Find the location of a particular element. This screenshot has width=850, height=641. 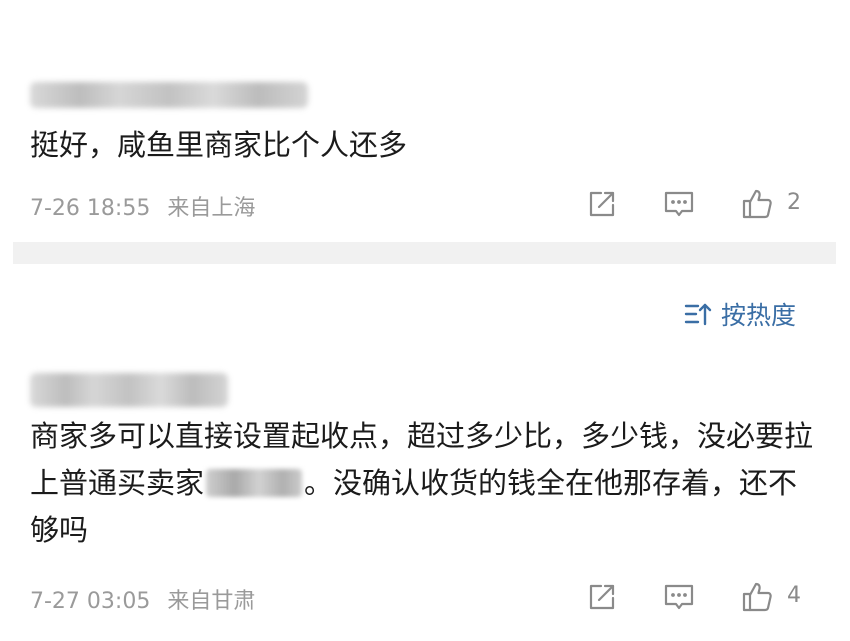

like-count: 2 is located at coordinates (794, 202).